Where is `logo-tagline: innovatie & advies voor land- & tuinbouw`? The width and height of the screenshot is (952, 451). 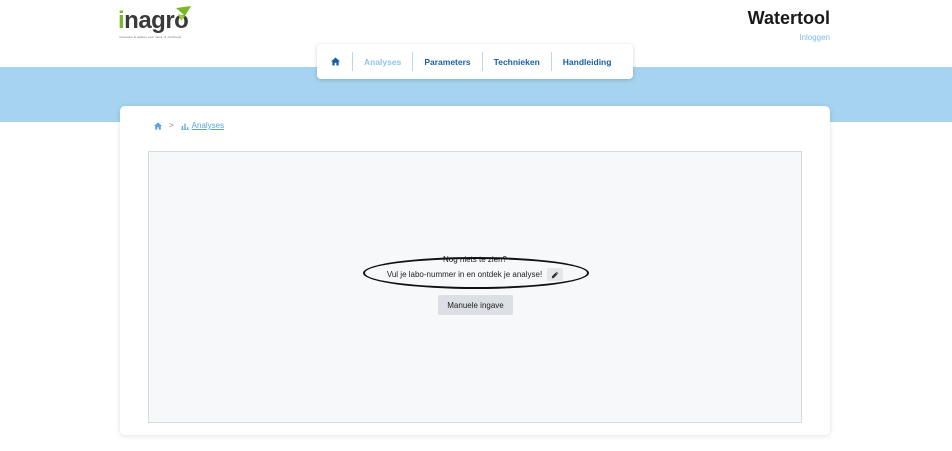 logo-tagline: innovatie & advies voor land- & tuinbouw is located at coordinates (150, 37).